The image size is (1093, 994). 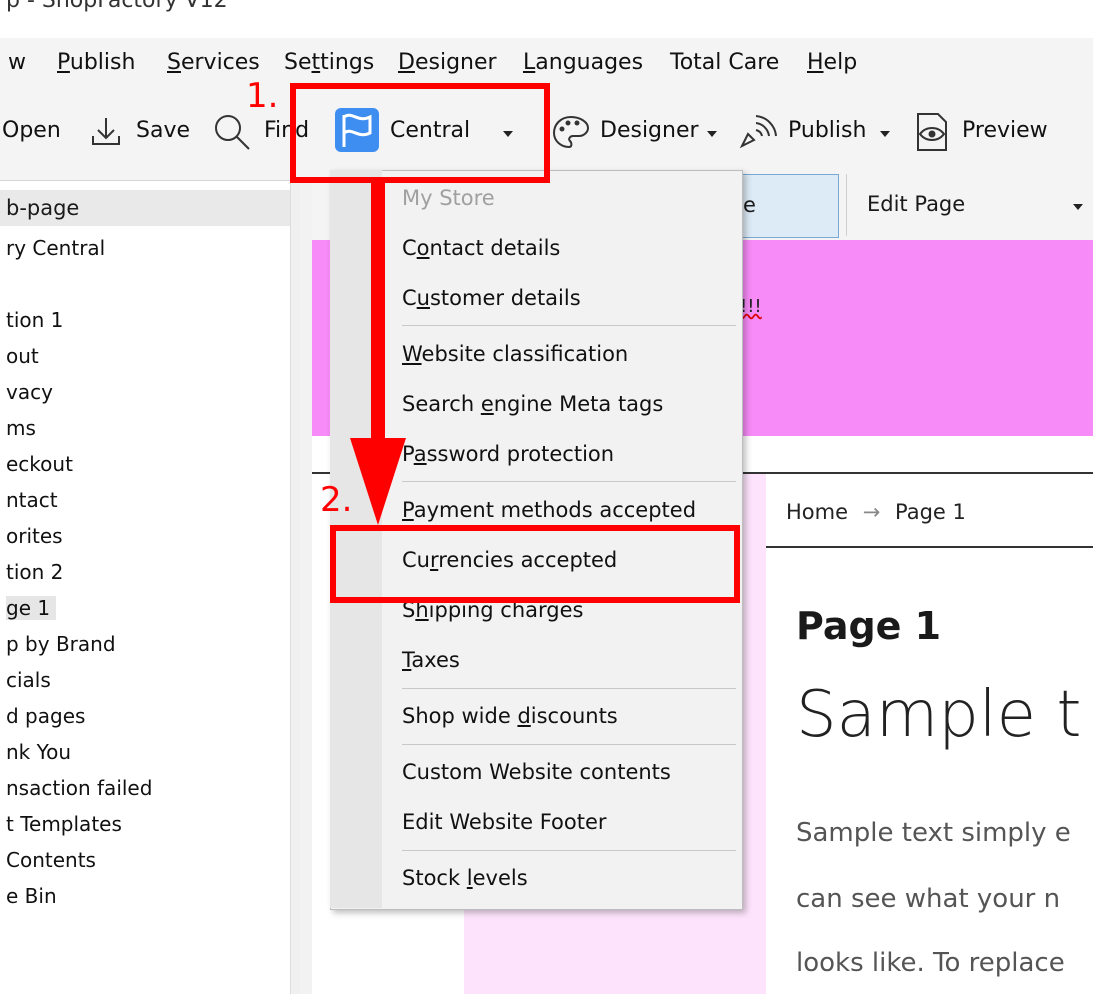 I want to click on breadcrumb: Home → Page 1, so click(x=876, y=512).